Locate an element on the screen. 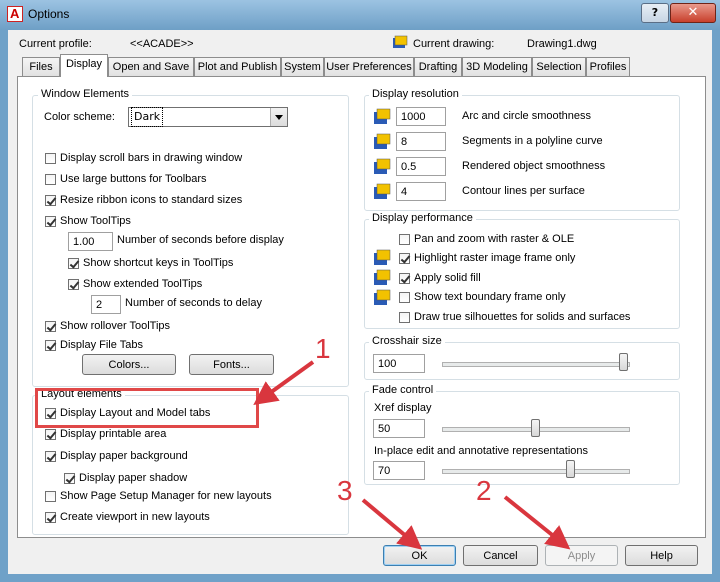 The image size is (720, 582). pan-zoom-raster-checkbox is located at coordinates (404, 239).